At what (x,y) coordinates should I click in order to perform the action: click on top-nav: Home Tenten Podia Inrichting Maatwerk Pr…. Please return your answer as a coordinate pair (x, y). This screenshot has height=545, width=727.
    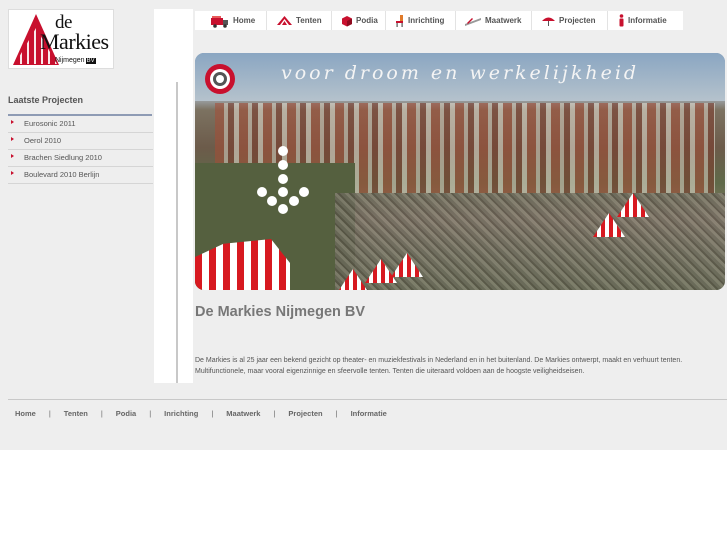
    Looking at the image, I should click on (439, 20).